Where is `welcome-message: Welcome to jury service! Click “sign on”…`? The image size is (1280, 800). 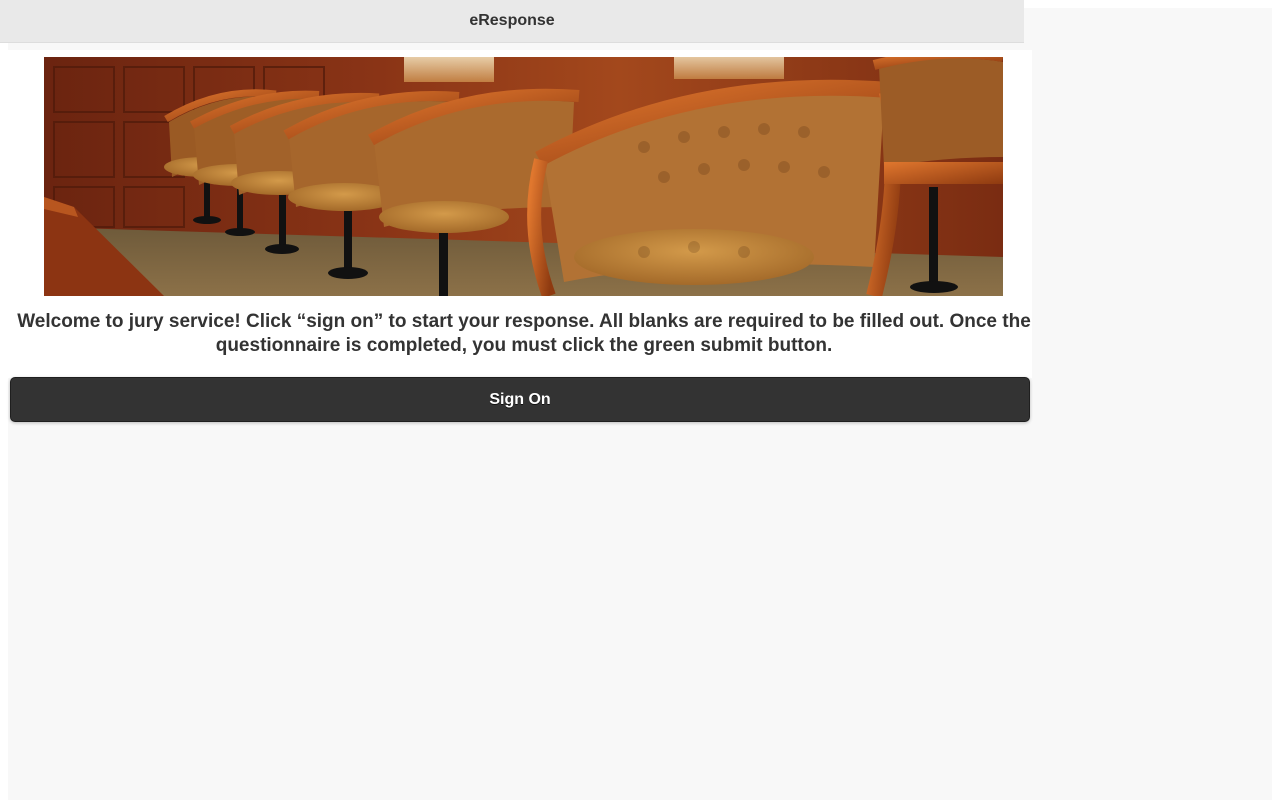
welcome-message: Welcome to jury service! Click “sign on”… is located at coordinates (524, 333).